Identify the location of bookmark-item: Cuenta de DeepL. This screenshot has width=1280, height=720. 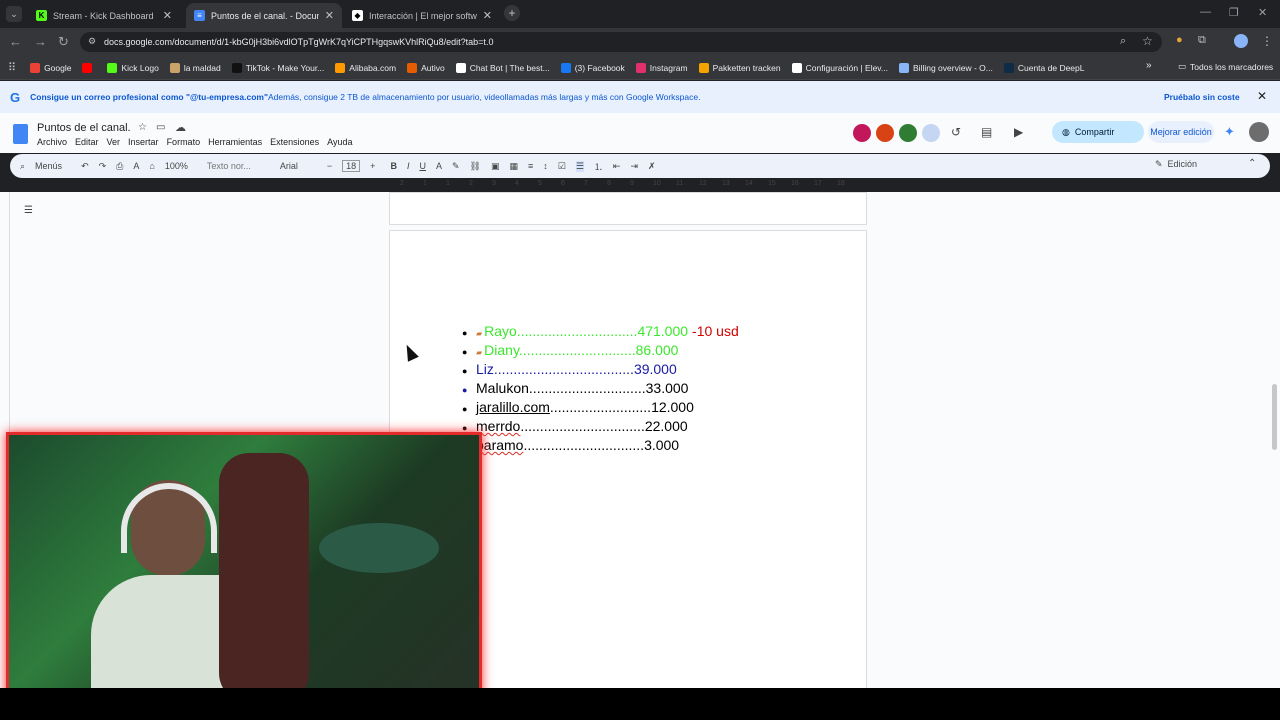
(1044, 67).